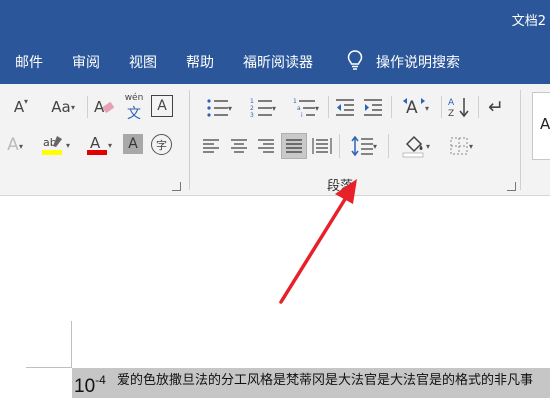  I want to click on sort-button: A Z, so click(459, 107).